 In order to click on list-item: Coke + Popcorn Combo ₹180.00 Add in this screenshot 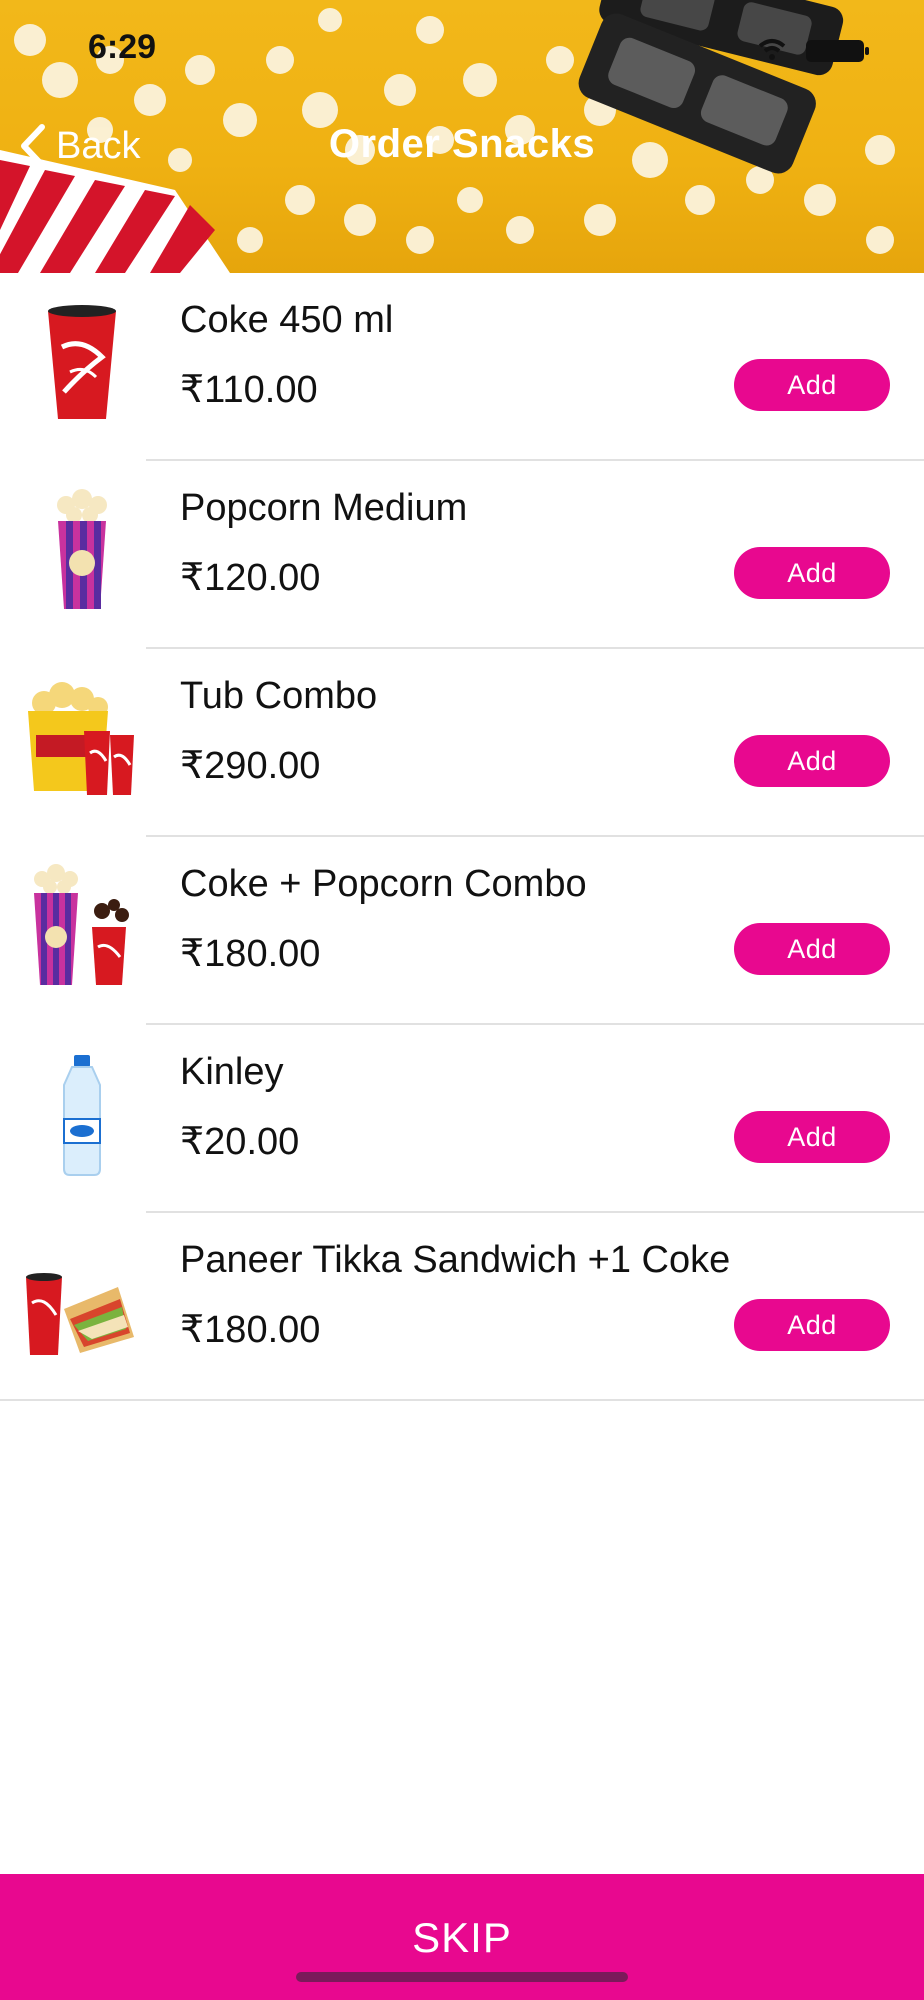, I will do `click(462, 931)`.